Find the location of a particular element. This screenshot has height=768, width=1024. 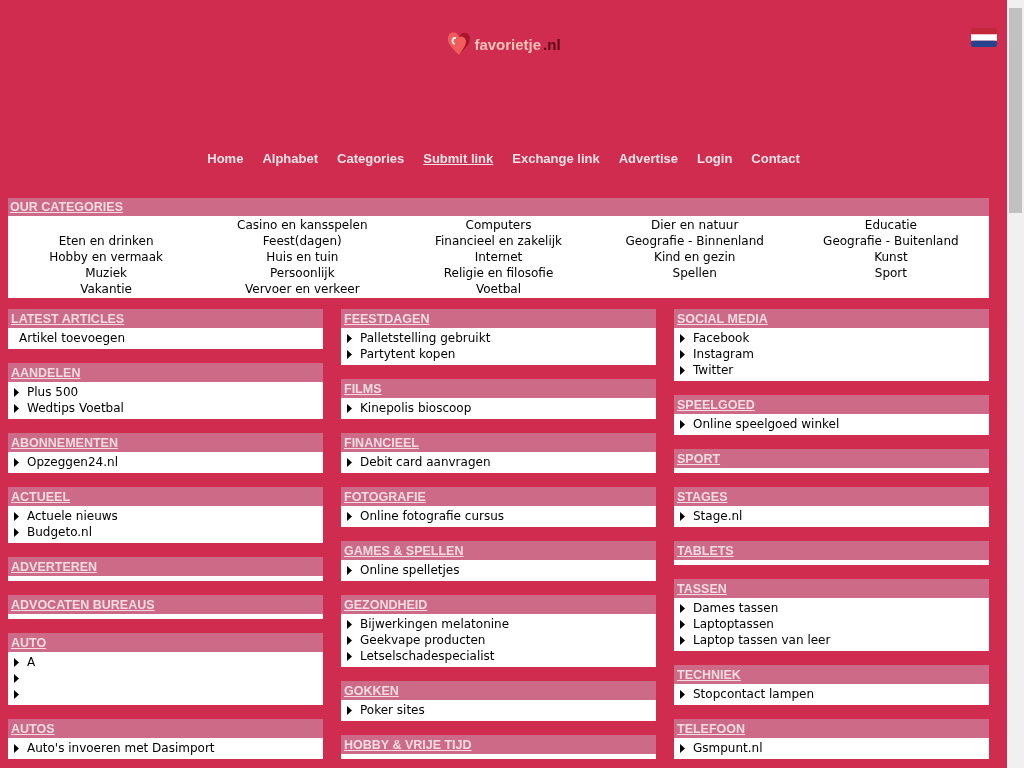

dutch-flag-icon is located at coordinates (984, 37).